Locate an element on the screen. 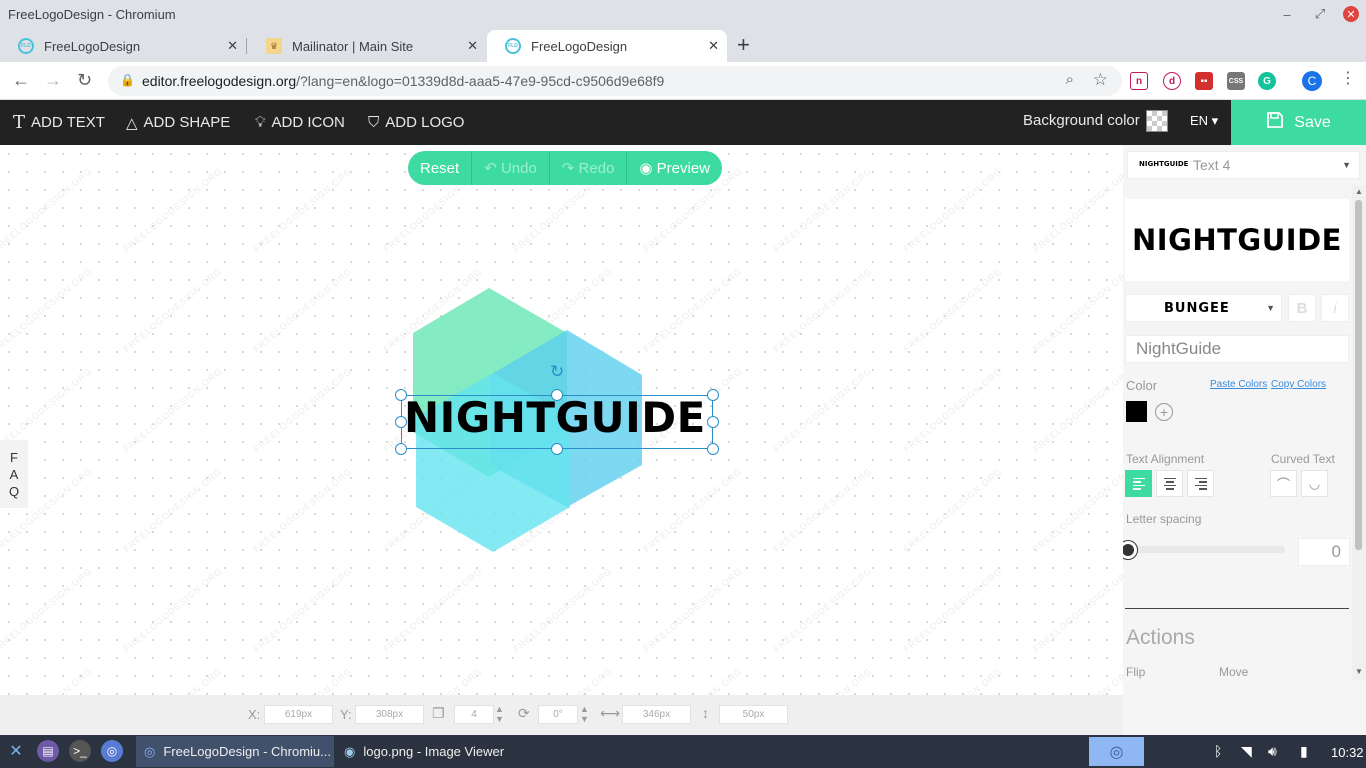  wifi-icon: ◥ is located at coordinates (1246, 751).